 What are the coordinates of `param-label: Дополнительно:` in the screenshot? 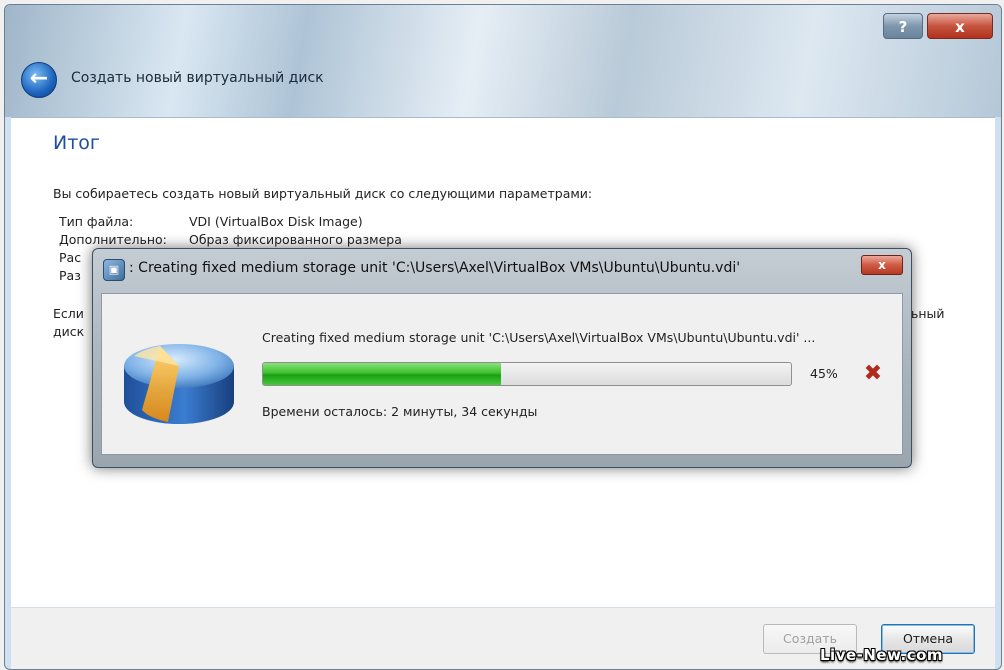 It's located at (113, 239).